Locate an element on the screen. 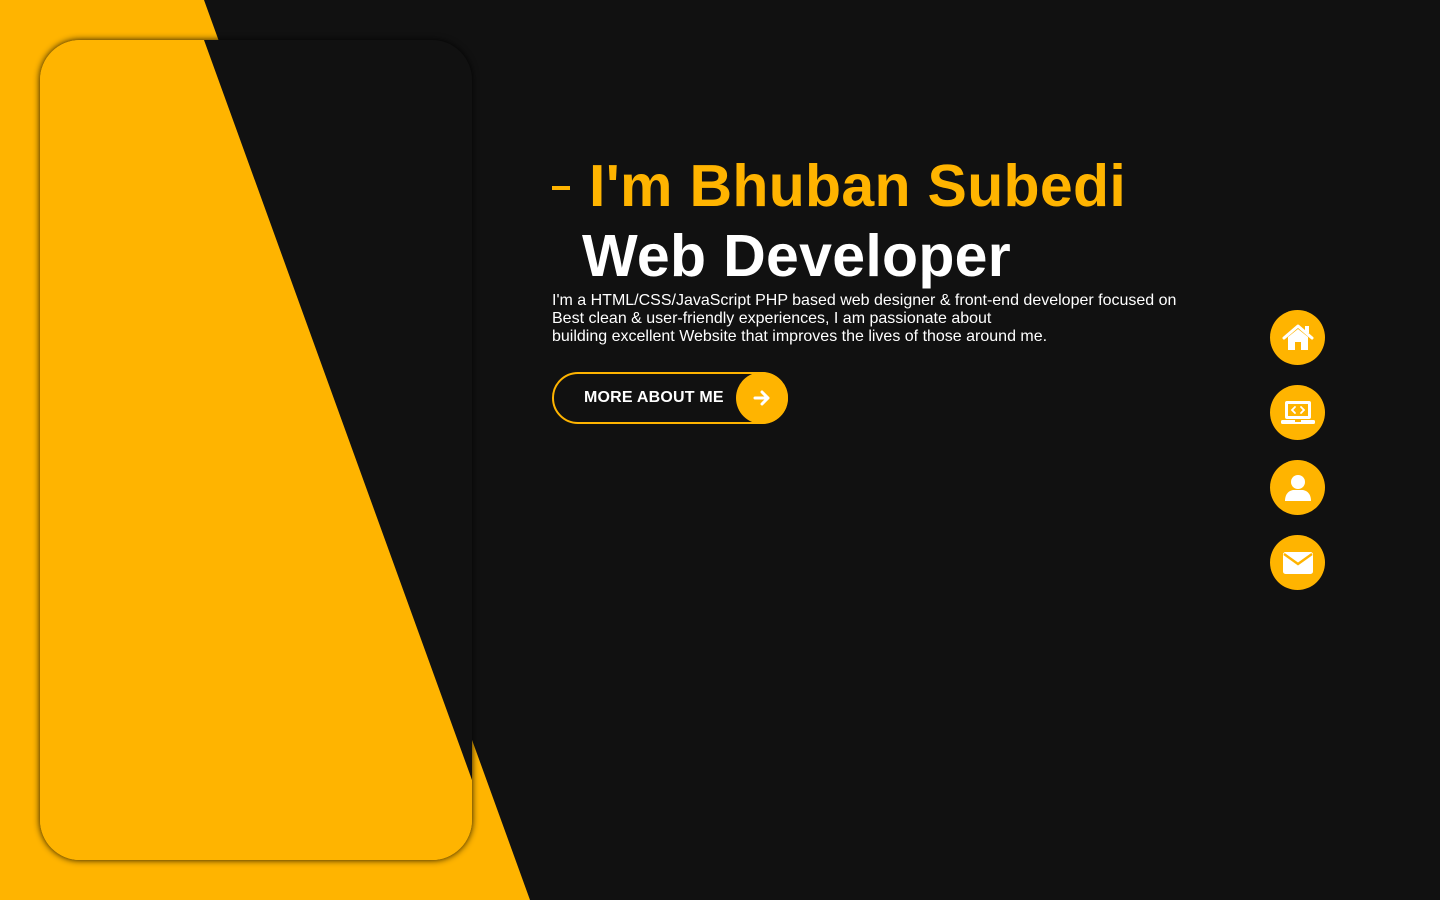 This screenshot has height=900, width=1440. side-nav is located at coordinates (1297, 460).